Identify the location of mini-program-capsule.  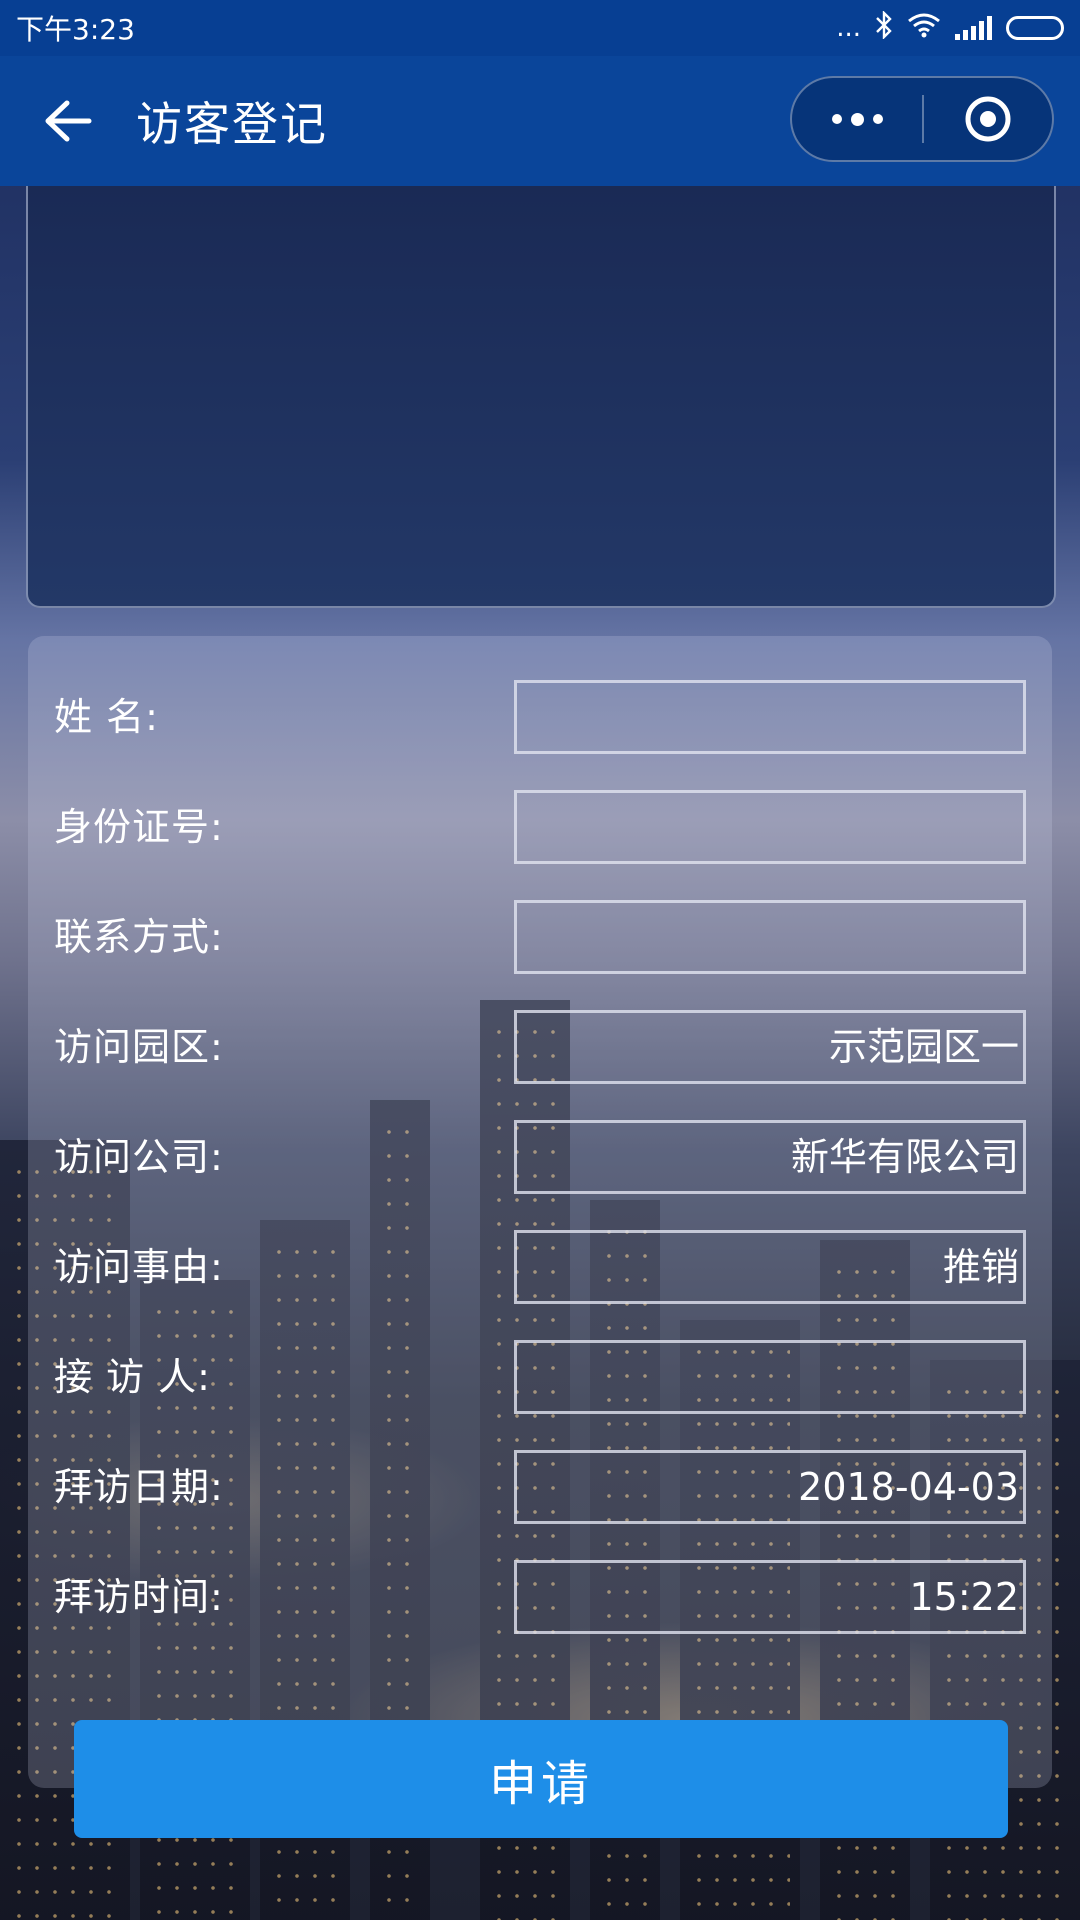
(922, 119).